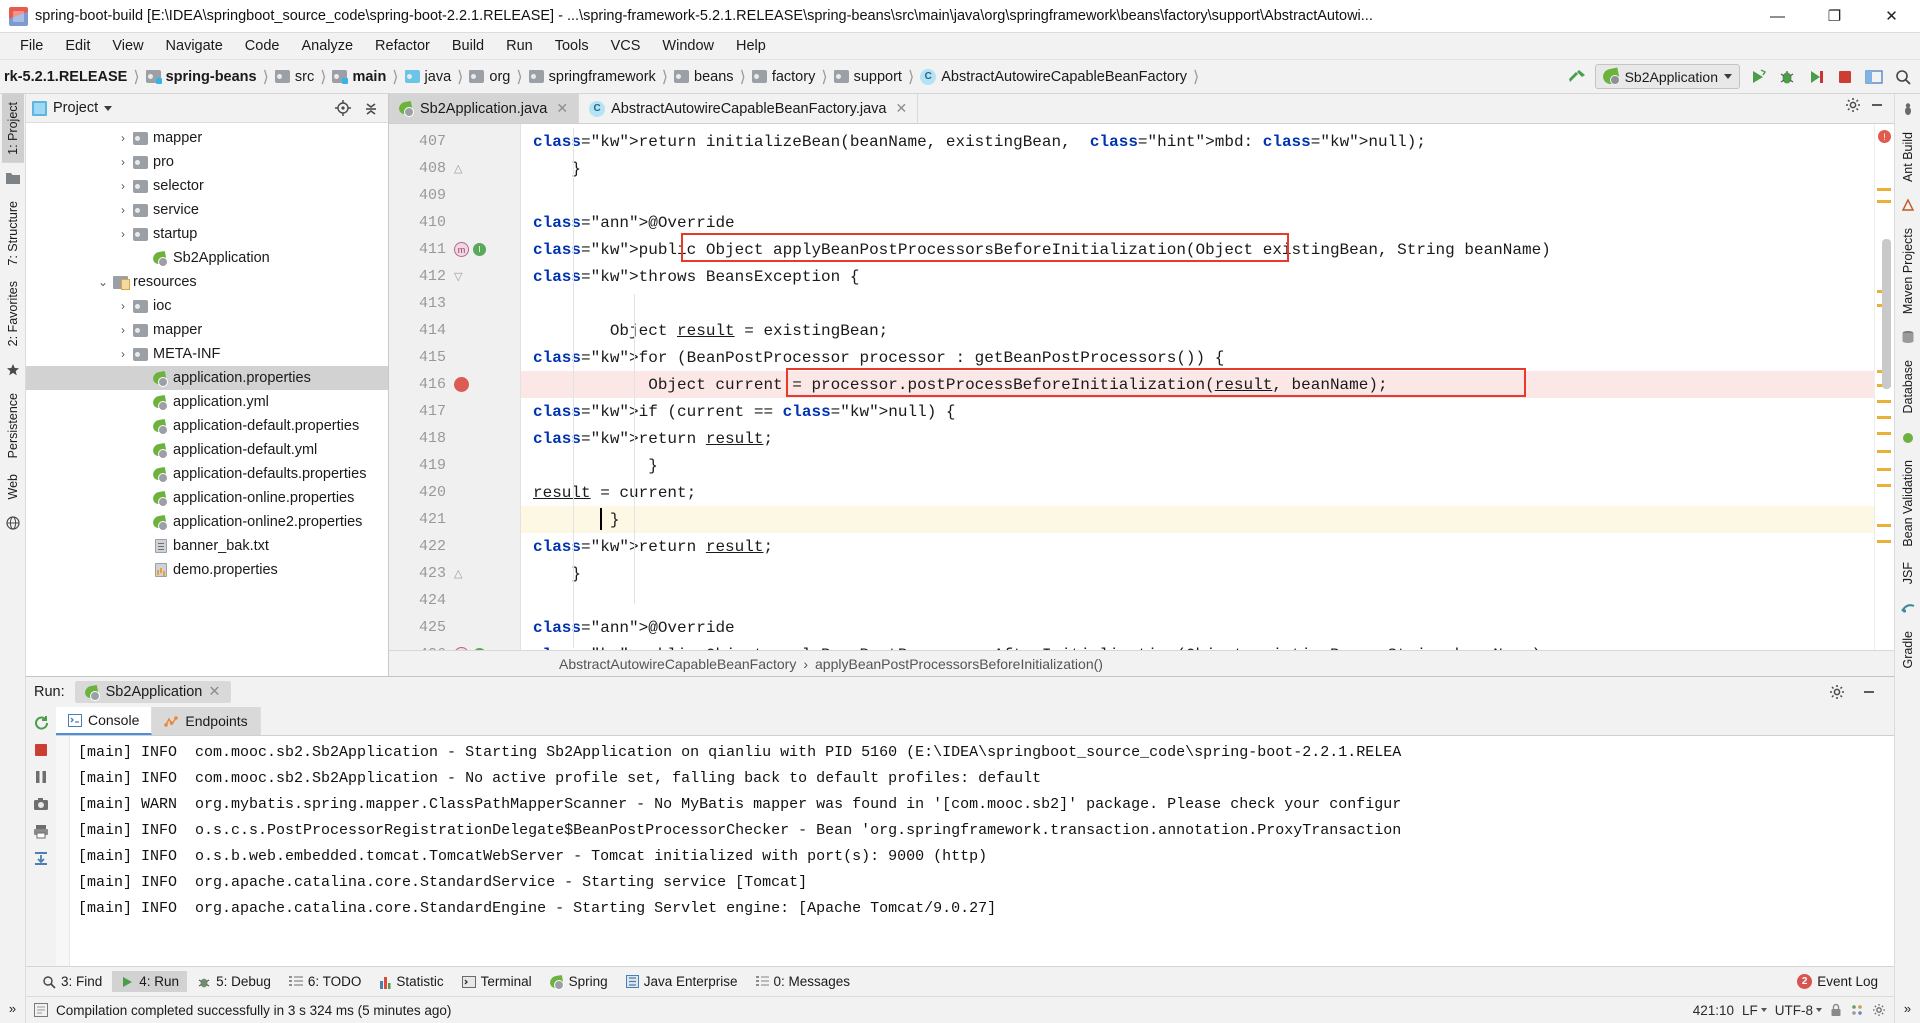  Describe the element at coordinates (1197, 546) in the screenshot. I see `code-line-422: class ="kw">return result;` at that location.